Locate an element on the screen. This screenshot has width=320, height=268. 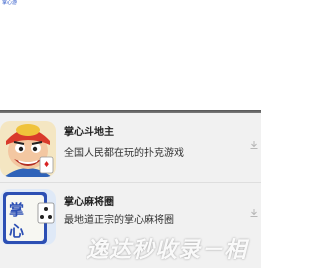
watermark-text: 逸达秒收录－相 is located at coordinates (167, 250).